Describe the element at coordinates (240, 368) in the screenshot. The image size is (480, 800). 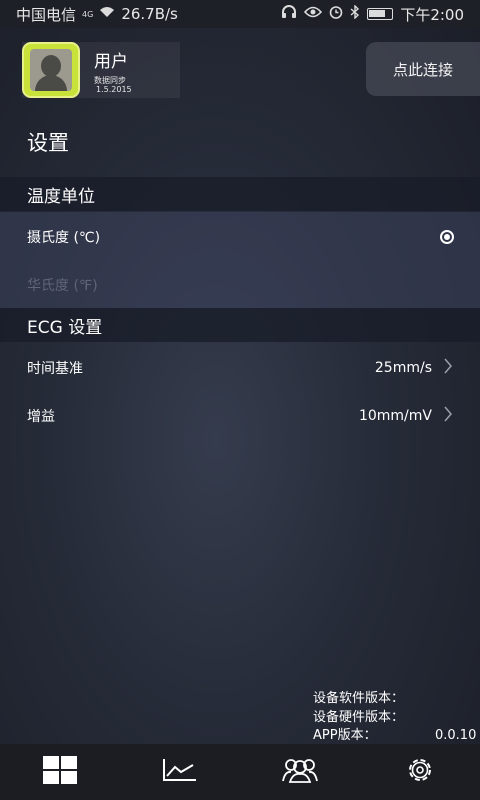
I see `time-base-row: 时间基准 25mm/s` at that location.